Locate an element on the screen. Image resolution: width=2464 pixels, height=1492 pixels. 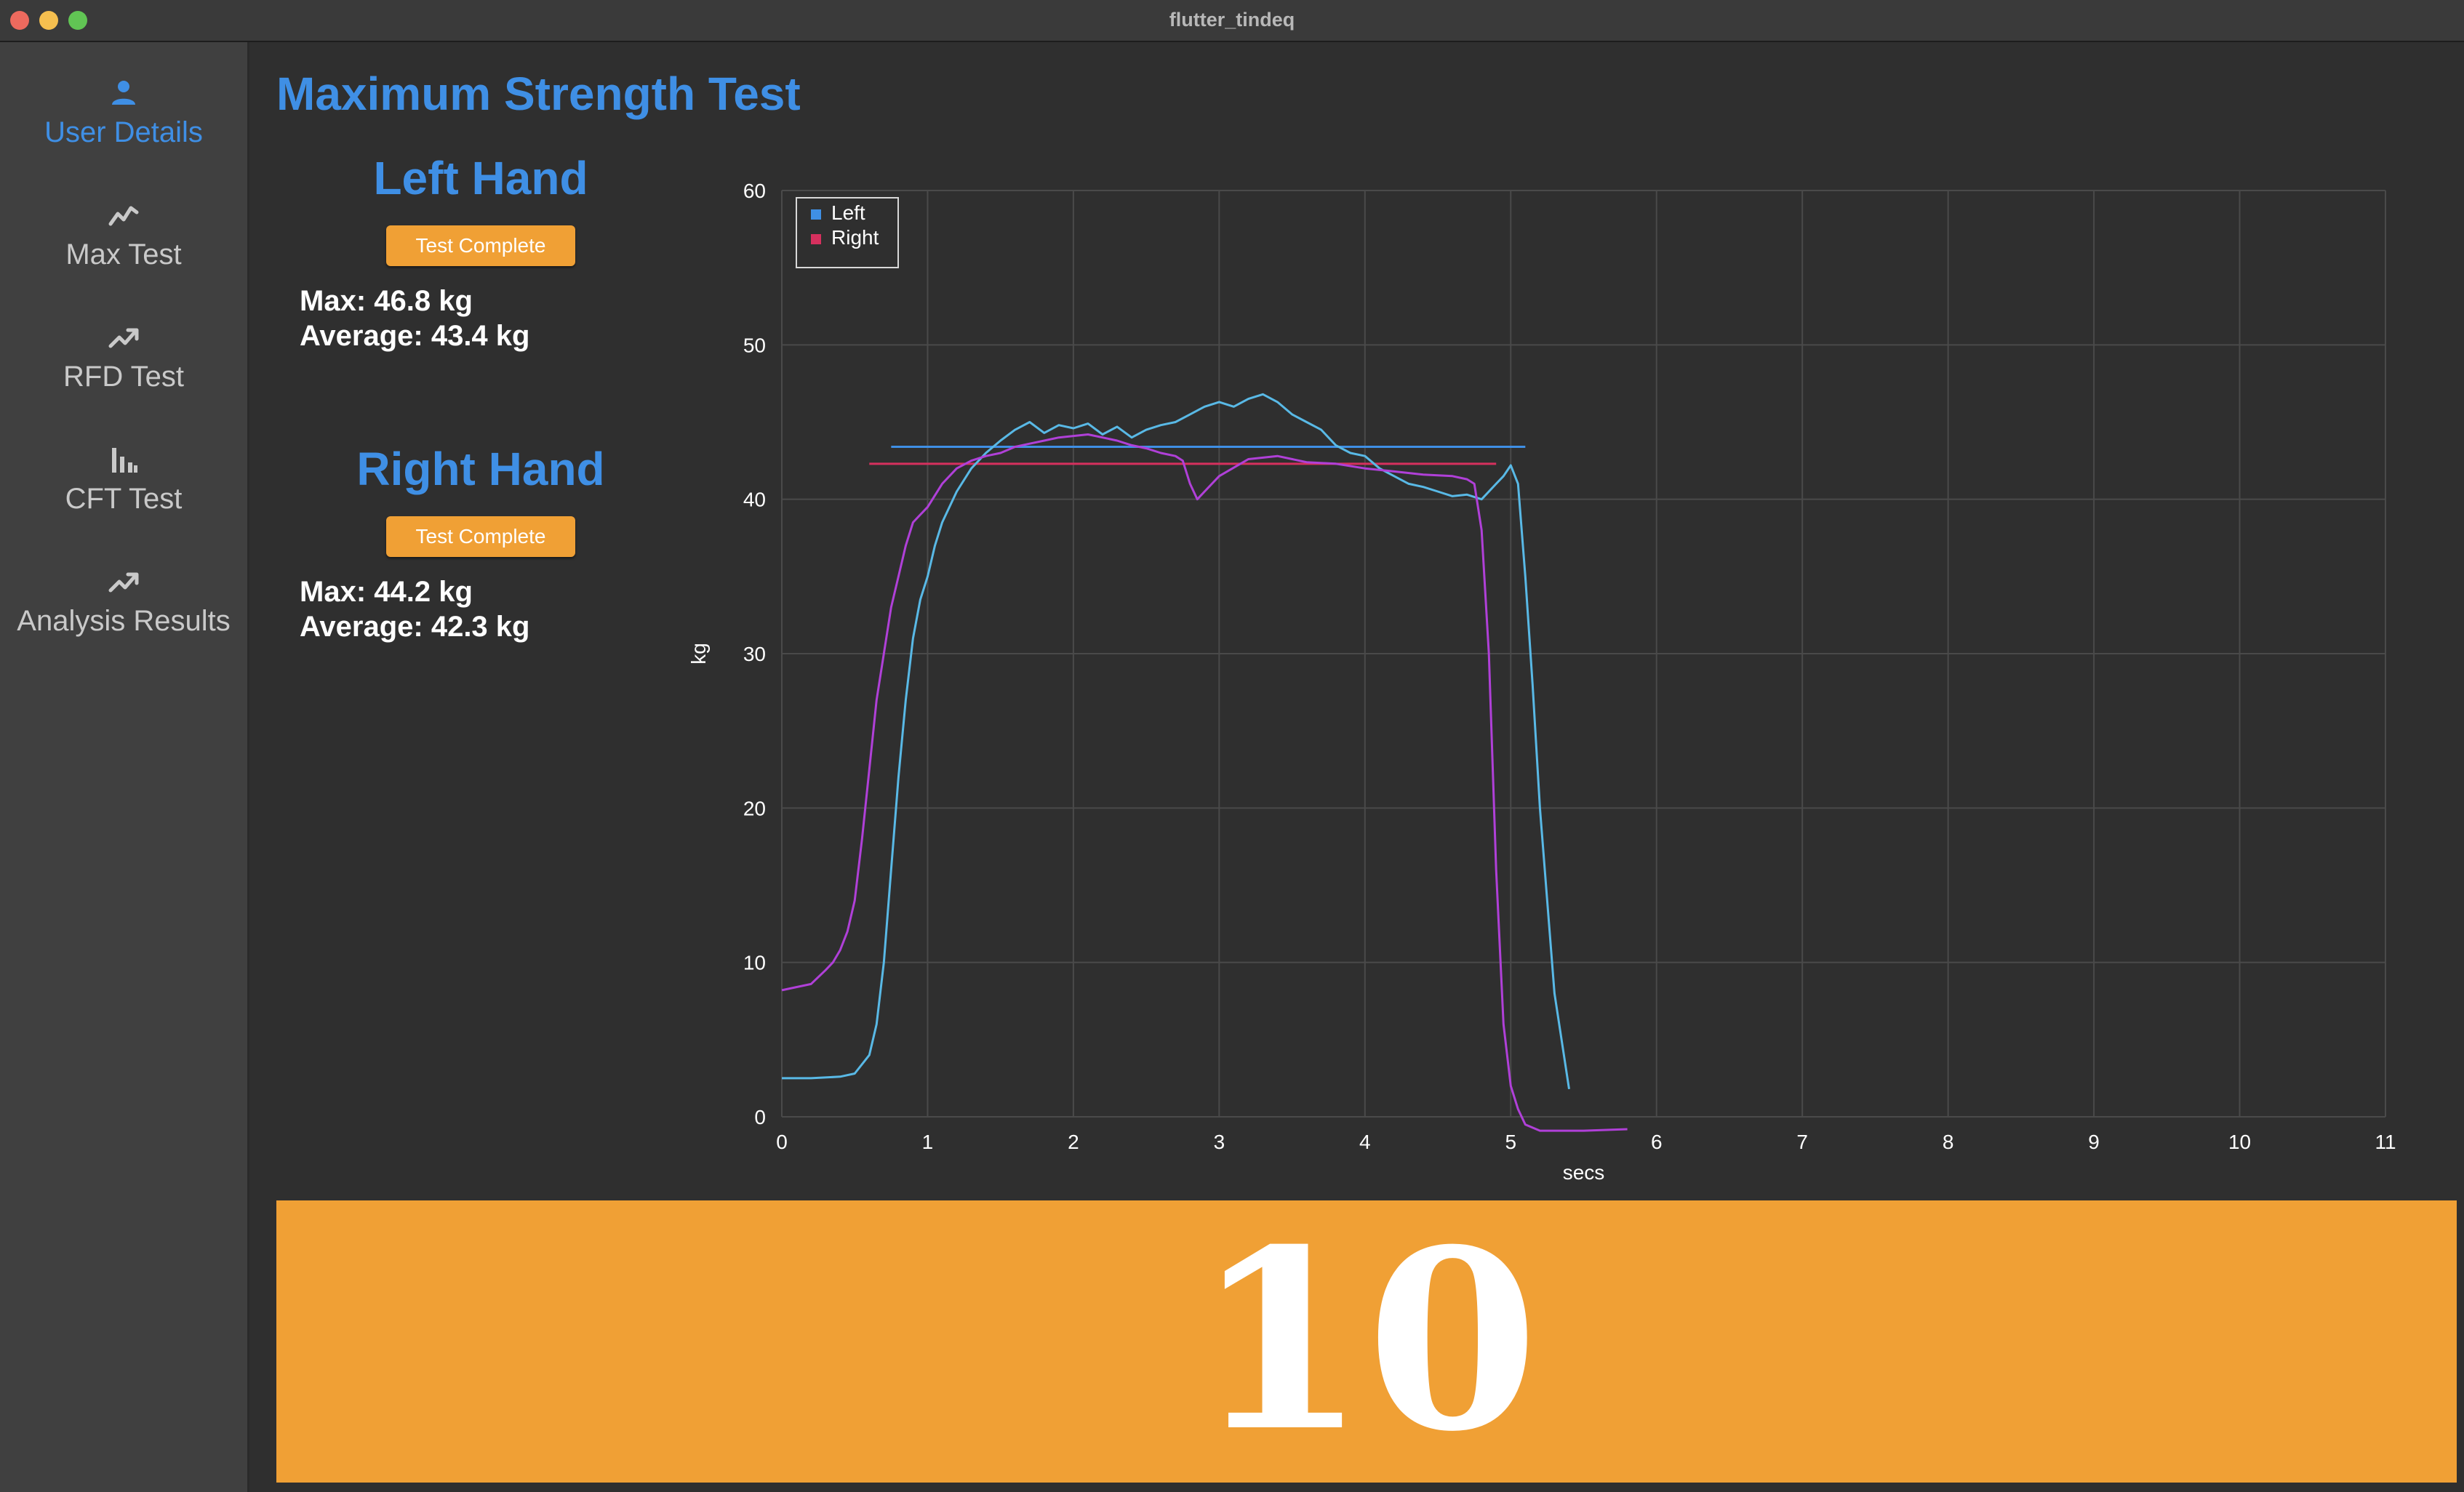
y-tick-label: 50 is located at coordinates (754, 345).